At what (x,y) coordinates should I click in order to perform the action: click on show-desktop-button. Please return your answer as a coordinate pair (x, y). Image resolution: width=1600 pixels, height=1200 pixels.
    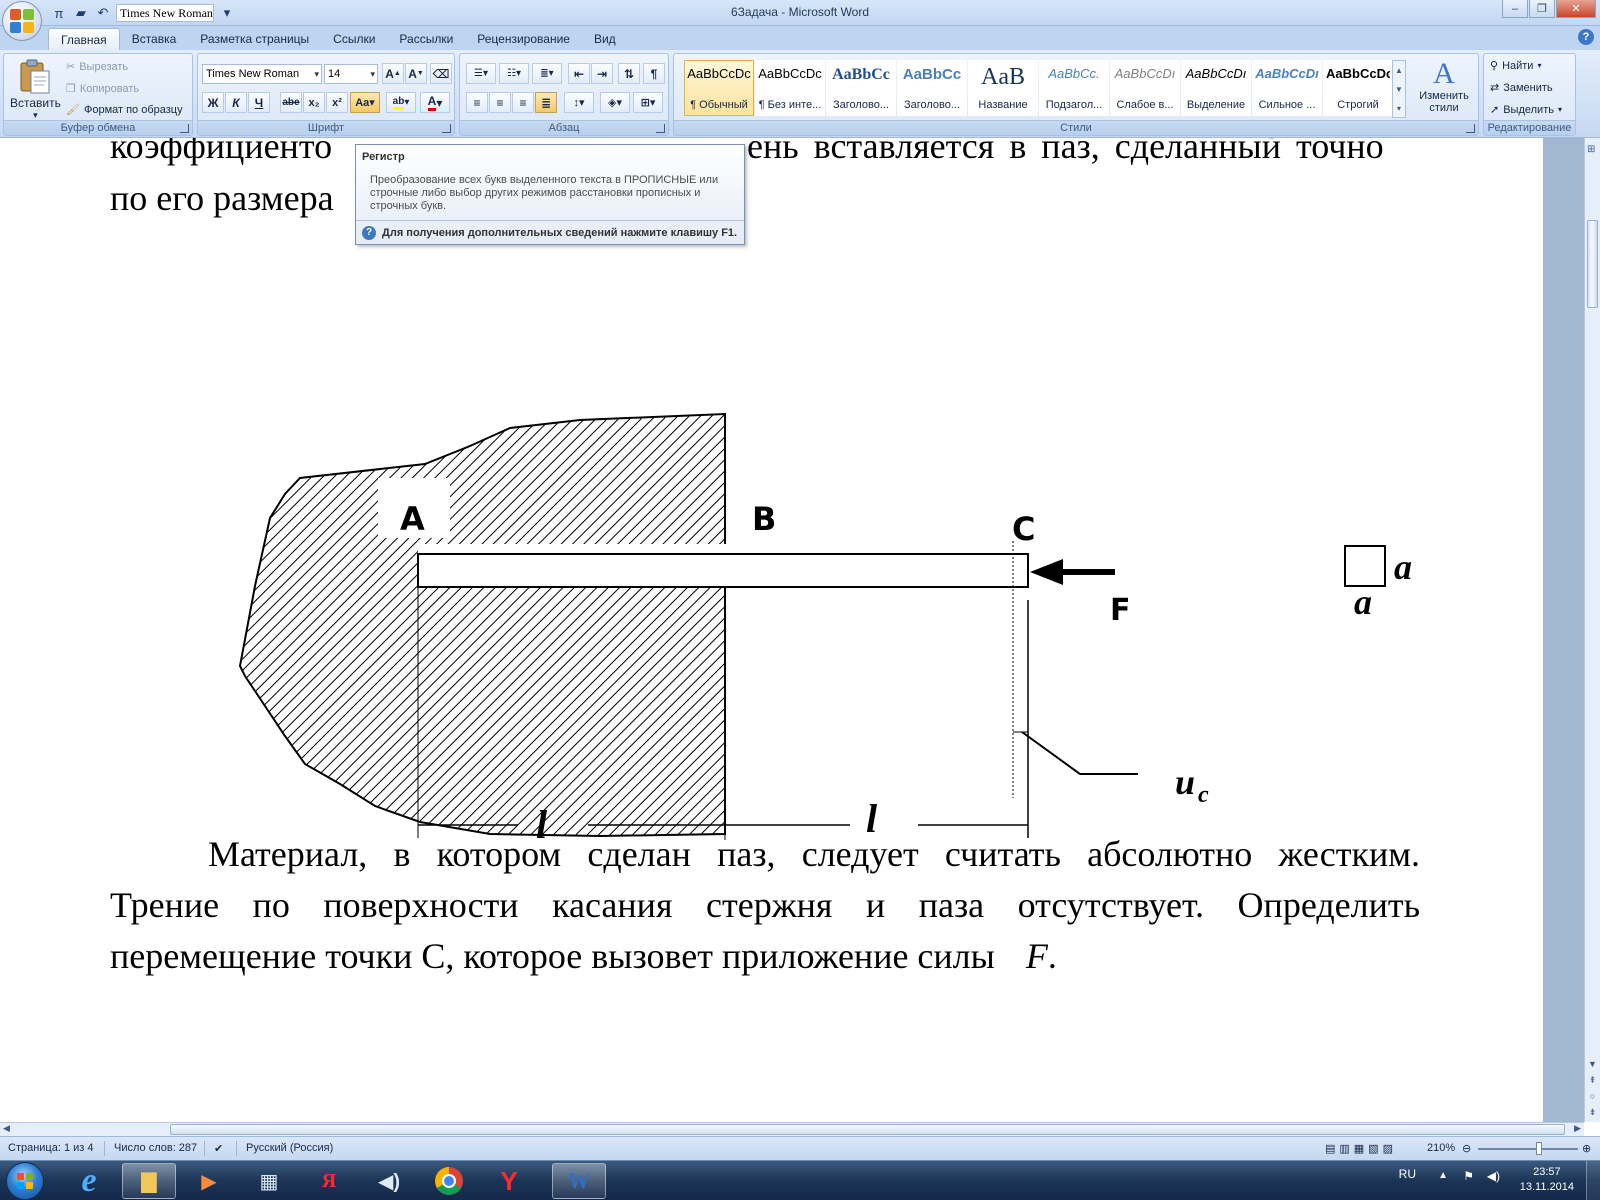
    Looking at the image, I should click on (1593, 1180).